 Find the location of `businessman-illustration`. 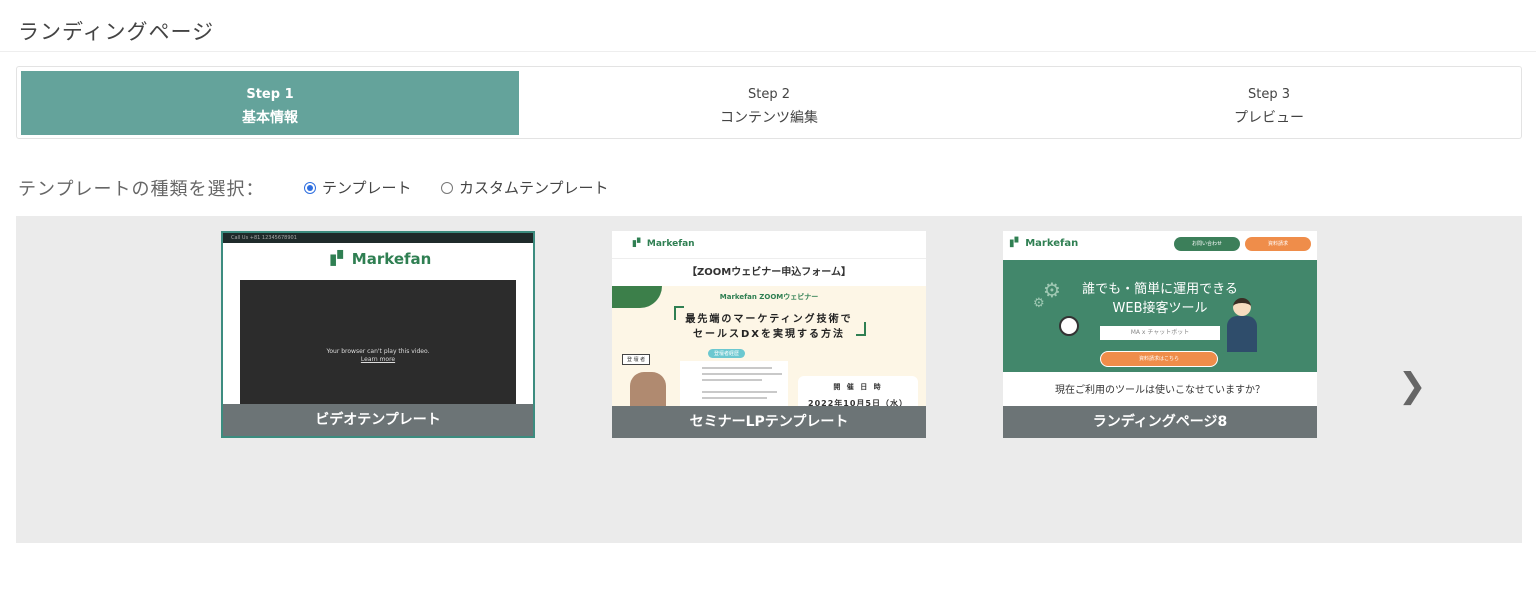

businessman-illustration is located at coordinates (1242, 326).